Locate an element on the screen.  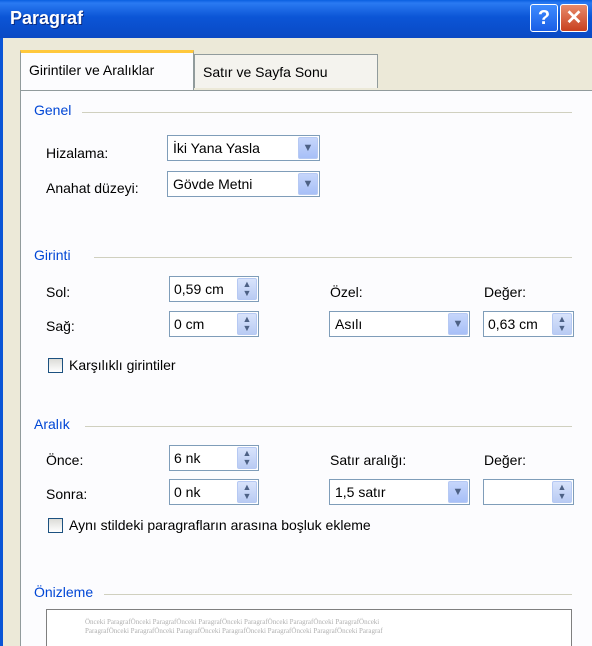
line-spacing-label: Satır aralığı: is located at coordinates (368, 460).